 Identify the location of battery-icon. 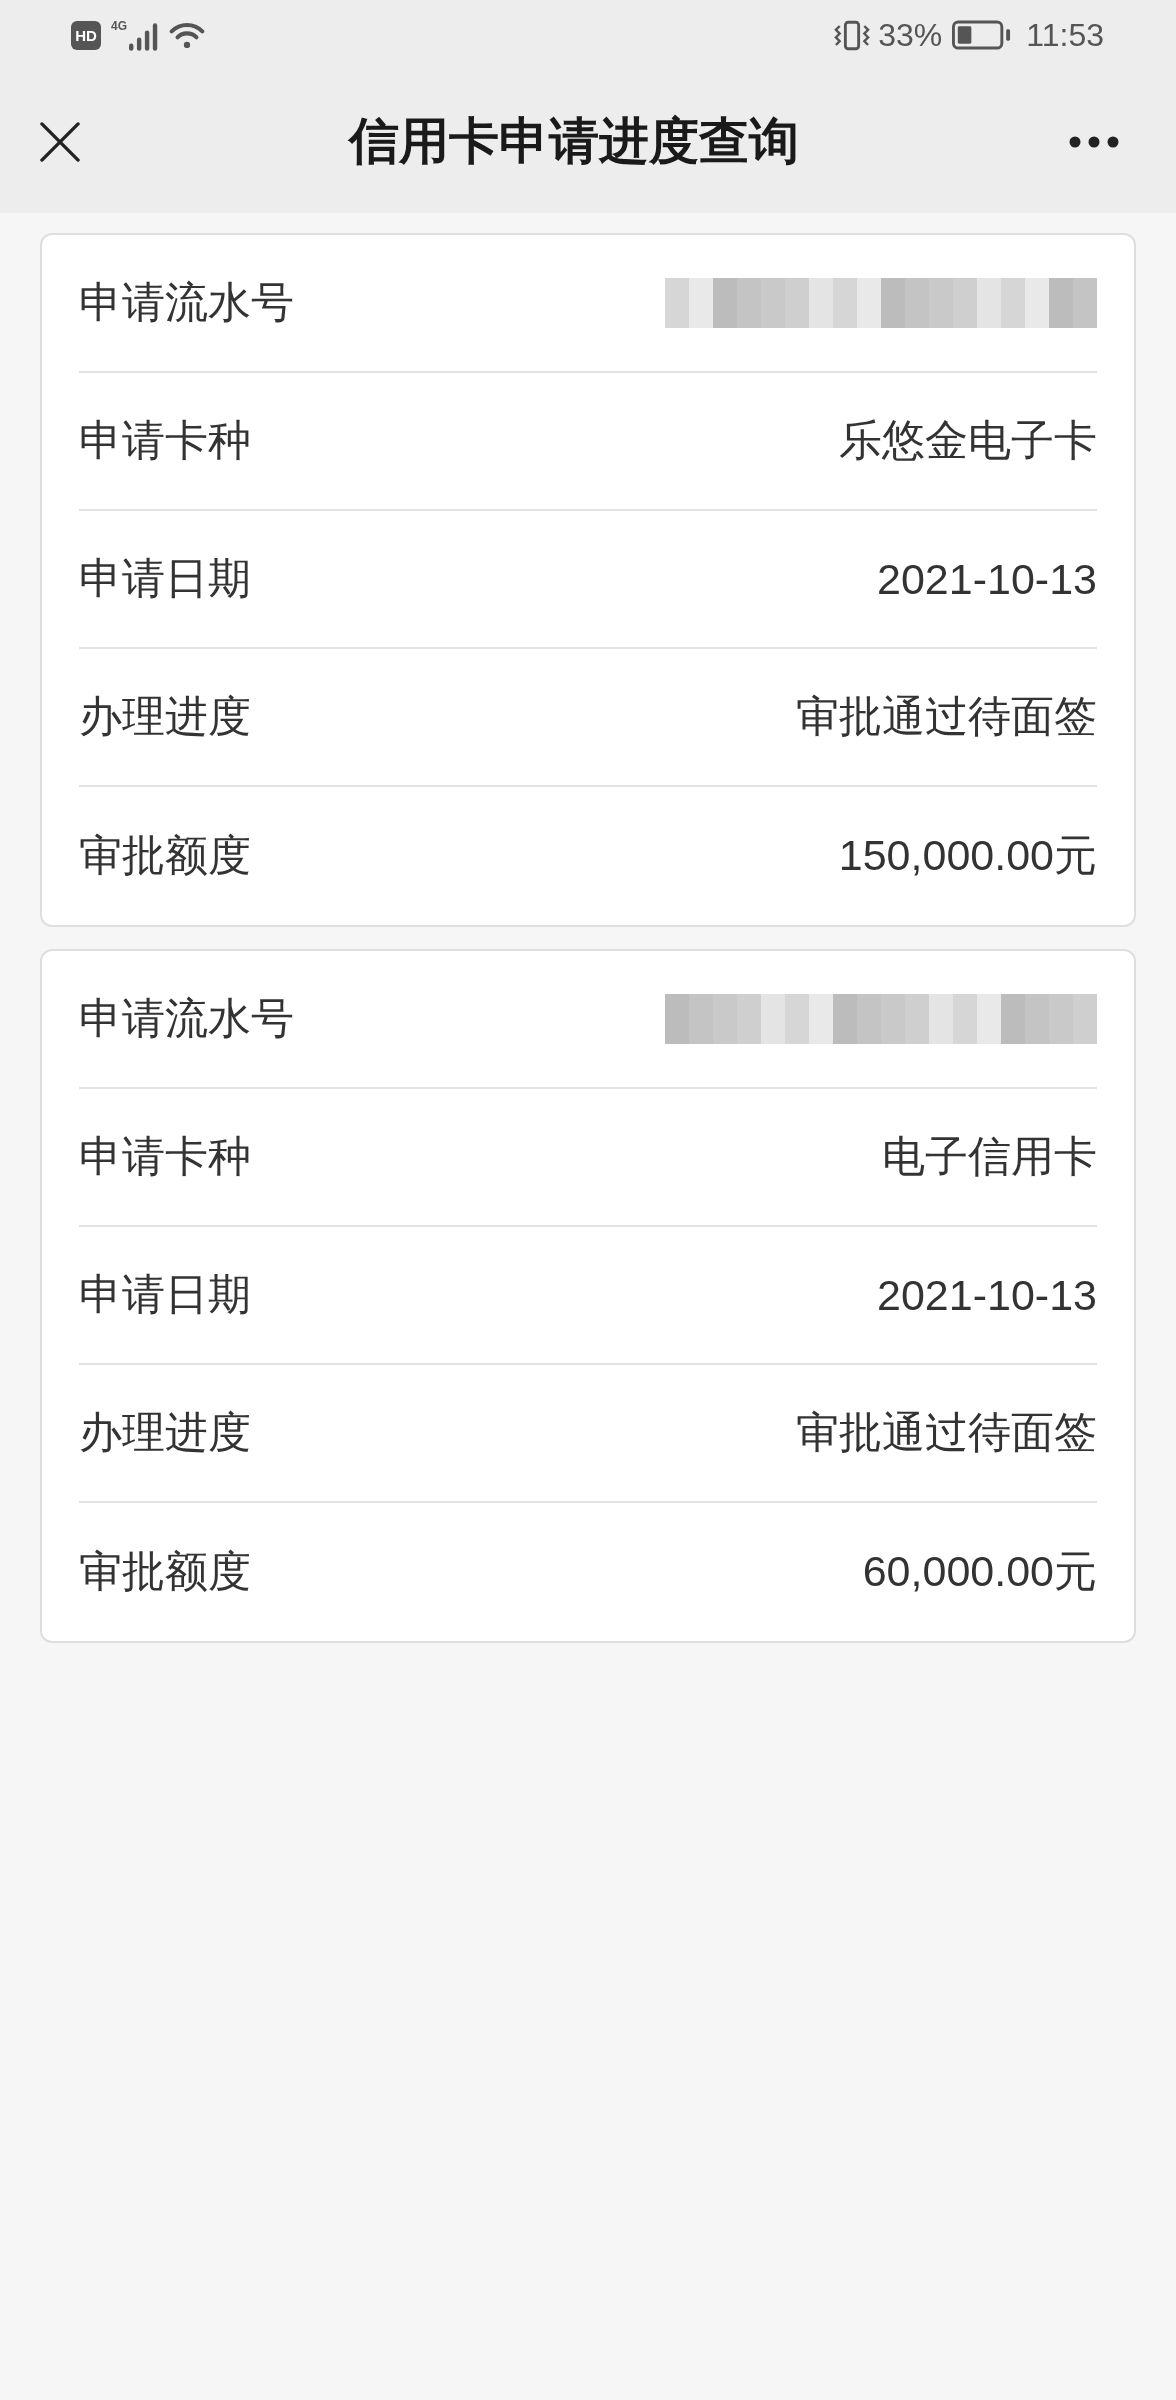
(982, 35).